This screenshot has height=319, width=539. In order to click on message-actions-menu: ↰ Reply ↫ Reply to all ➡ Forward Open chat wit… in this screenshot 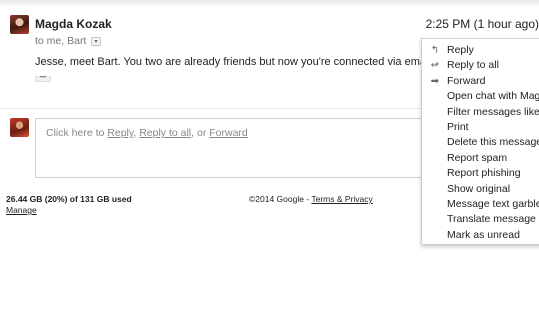, I will do `click(480, 141)`.